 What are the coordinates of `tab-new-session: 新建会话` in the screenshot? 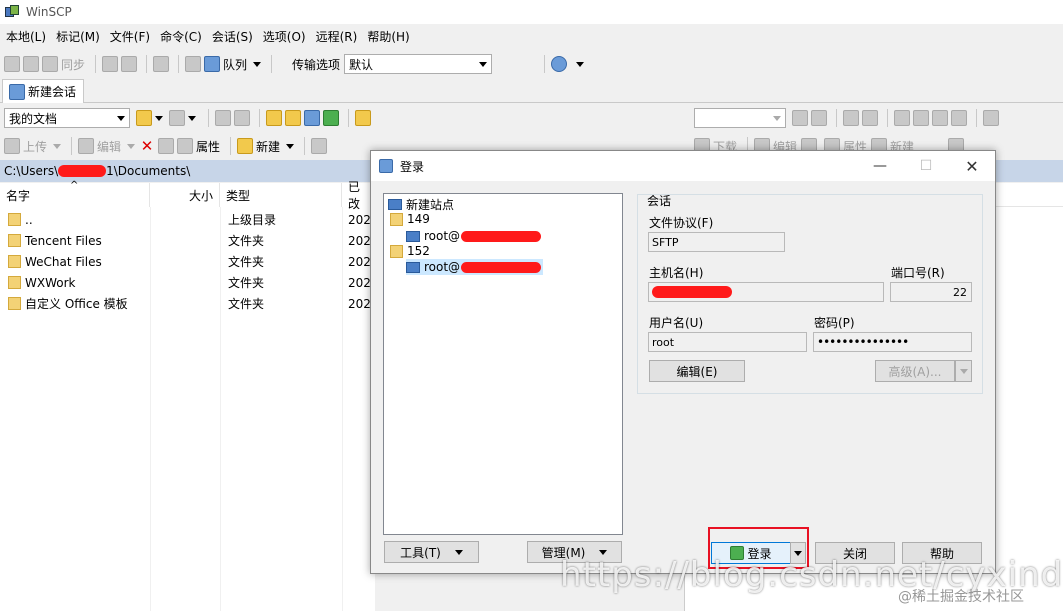 It's located at (43, 91).